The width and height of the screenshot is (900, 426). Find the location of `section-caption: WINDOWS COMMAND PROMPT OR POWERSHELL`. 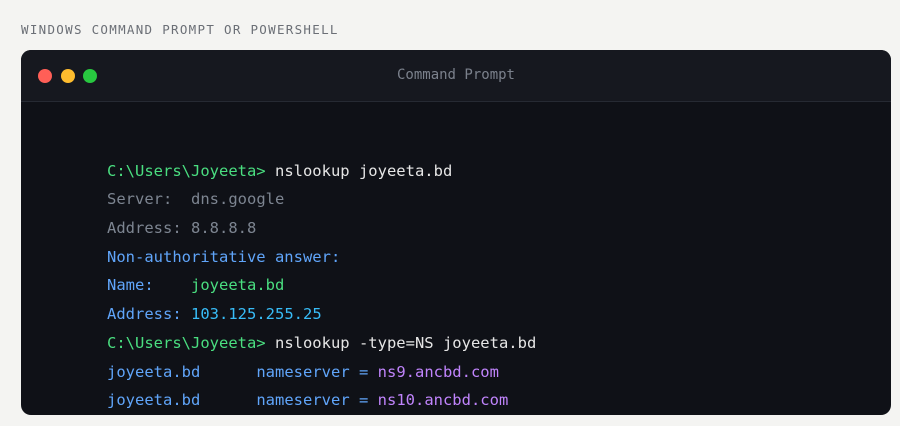

section-caption: WINDOWS COMMAND PROMPT OR POWERSHELL is located at coordinates (180, 29).